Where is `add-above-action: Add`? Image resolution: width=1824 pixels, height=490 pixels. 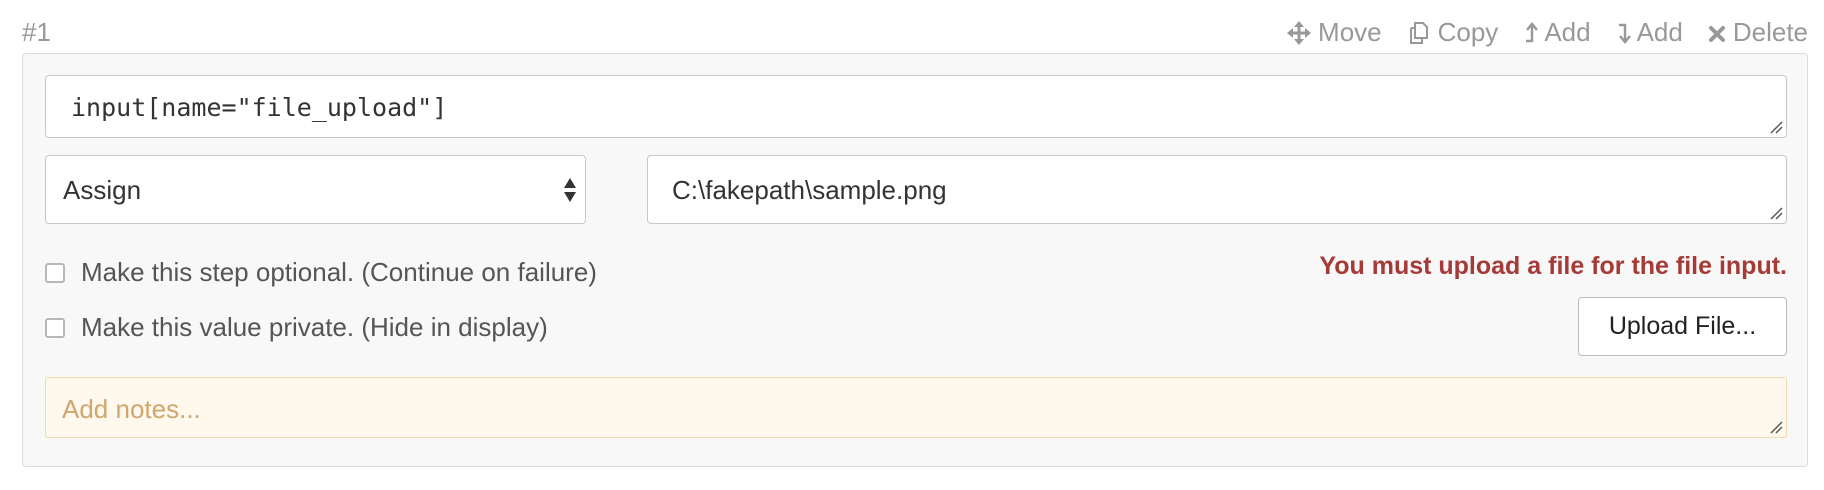 add-above-action: Add is located at coordinates (1556, 32).